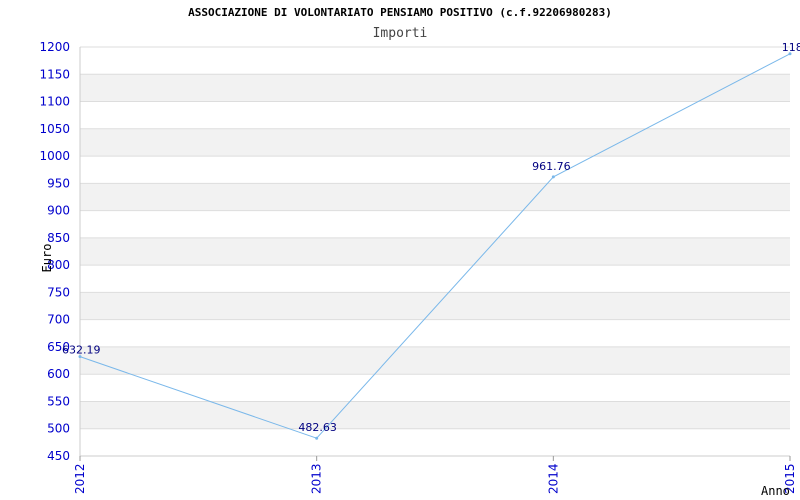 Image resolution: width=800 pixels, height=500 pixels. Describe the element at coordinates (551, 166) in the screenshot. I see `data-label: 961.76` at that location.